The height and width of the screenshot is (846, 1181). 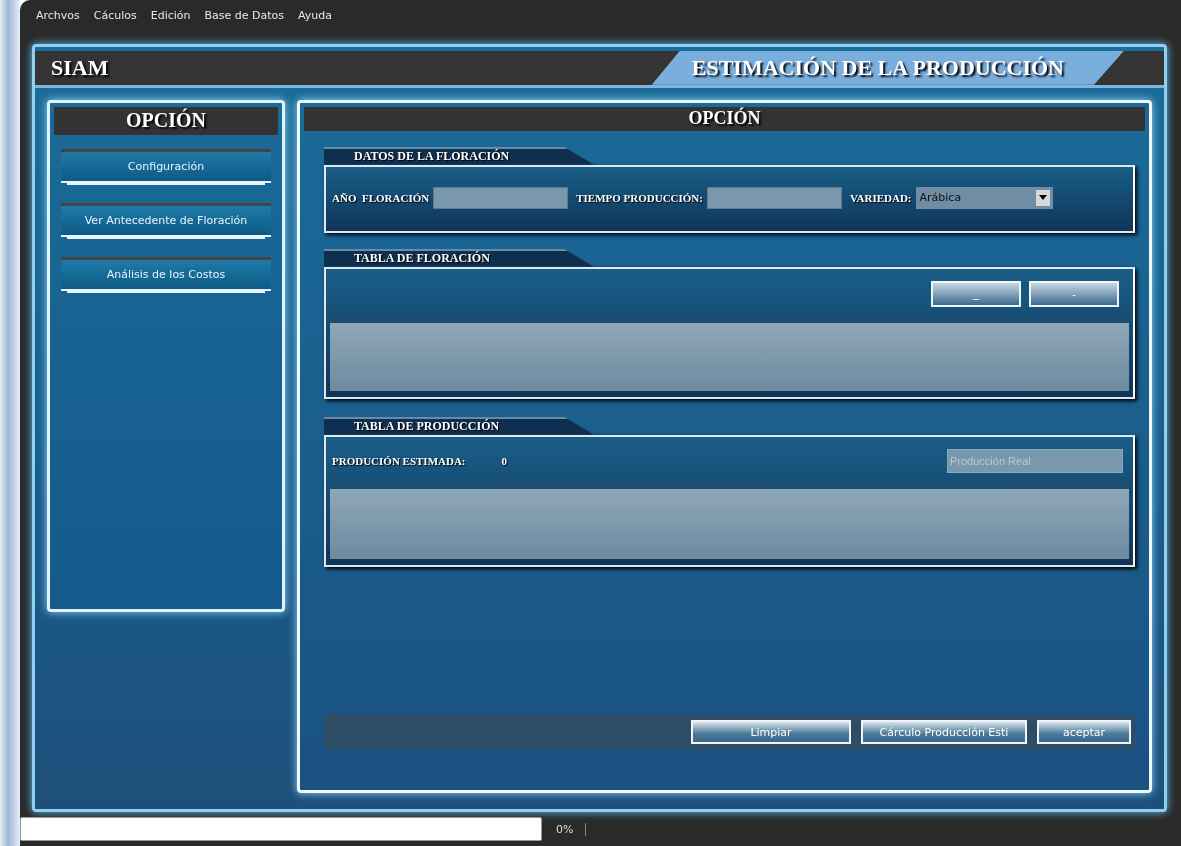 I want to click on dropdown-value: Arábica, so click(x=940, y=198).